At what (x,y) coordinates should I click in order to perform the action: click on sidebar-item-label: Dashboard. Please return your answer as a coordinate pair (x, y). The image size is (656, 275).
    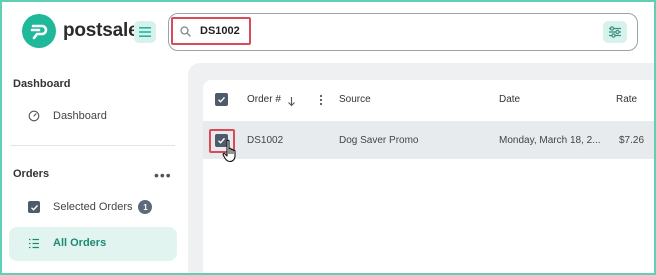
    Looking at the image, I should click on (80, 116).